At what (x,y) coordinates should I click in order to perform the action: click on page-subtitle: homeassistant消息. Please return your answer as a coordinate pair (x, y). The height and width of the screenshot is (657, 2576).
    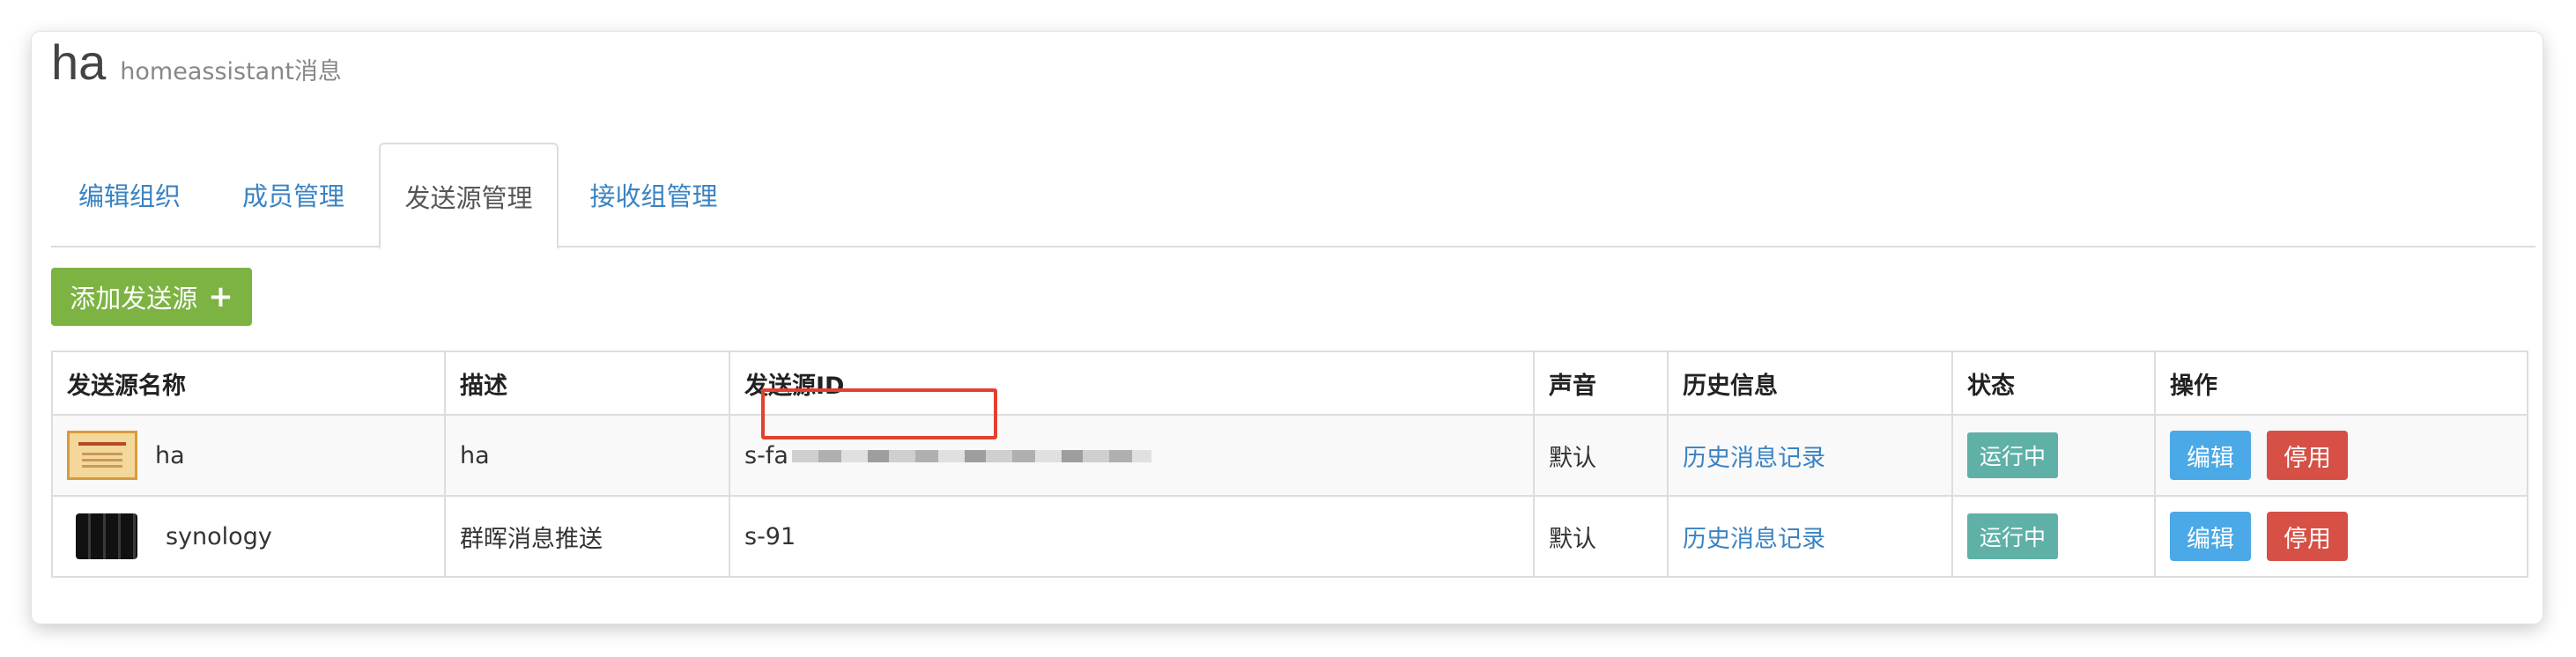
    Looking at the image, I should click on (231, 71).